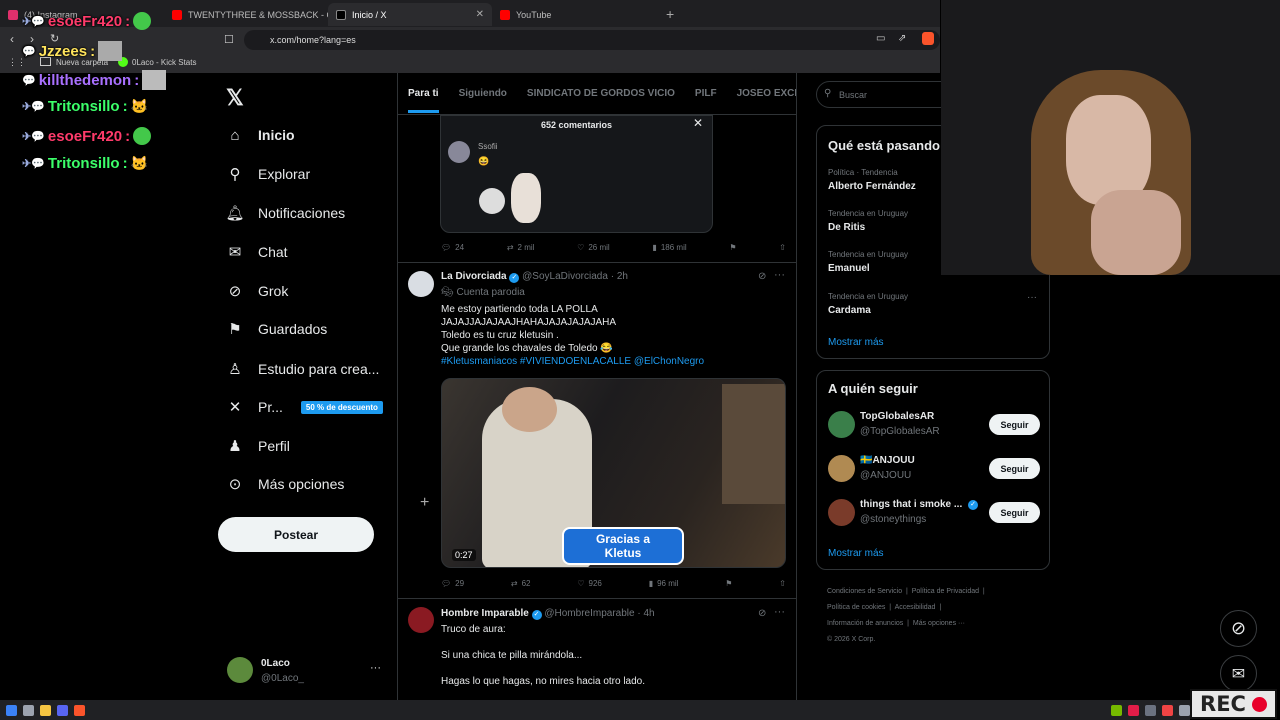  I want to click on browser-tab-youtube: YouTube, so click(574, 14).